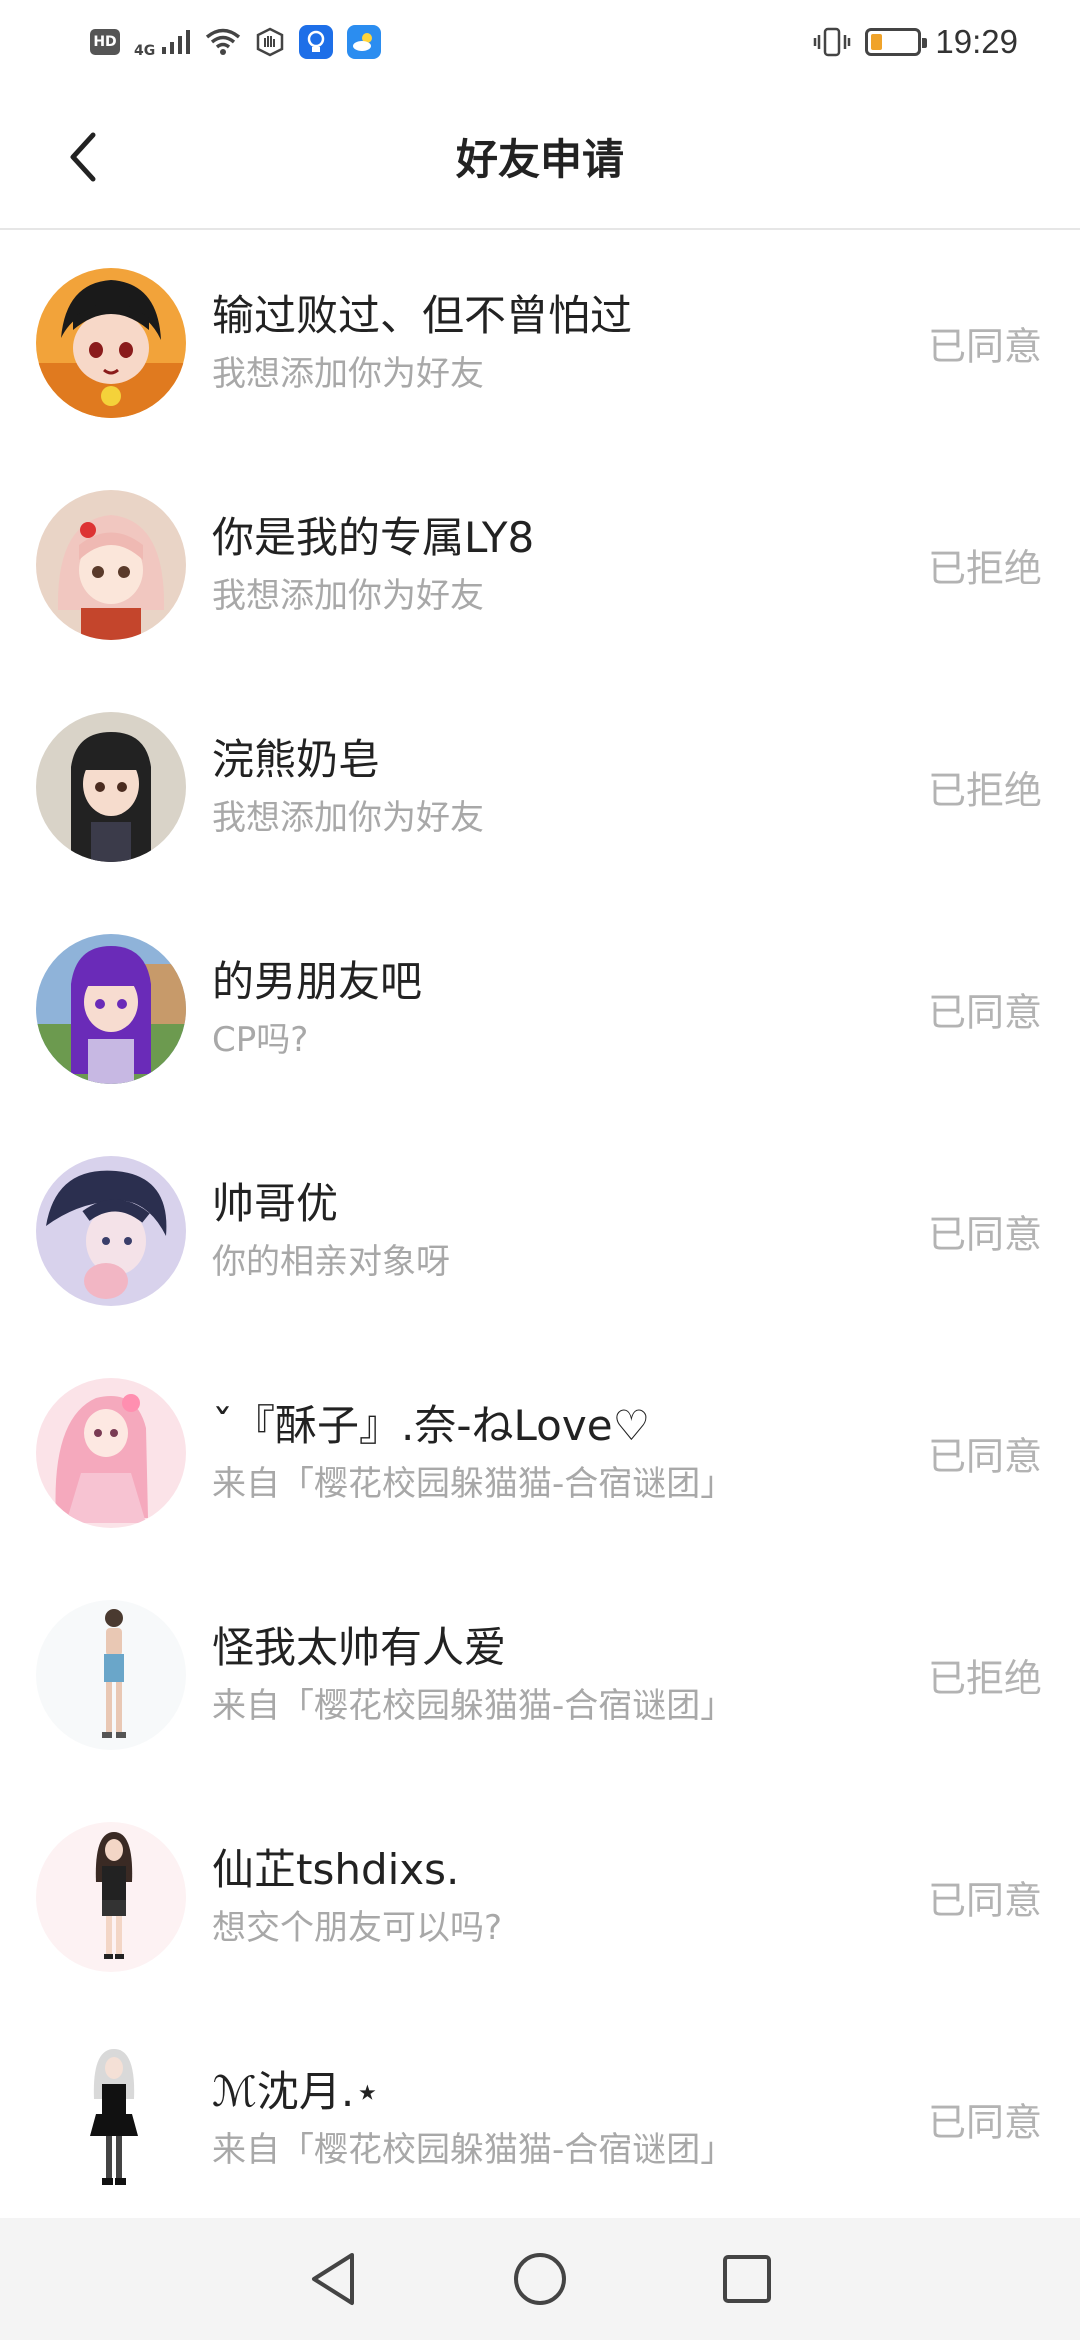 The width and height of the screenshot is (1080, 2340). What do you see at coordinates (260, 1040) in the screenshot?
I see `request-message: CP吗?` at bounding box center [260, 1040].